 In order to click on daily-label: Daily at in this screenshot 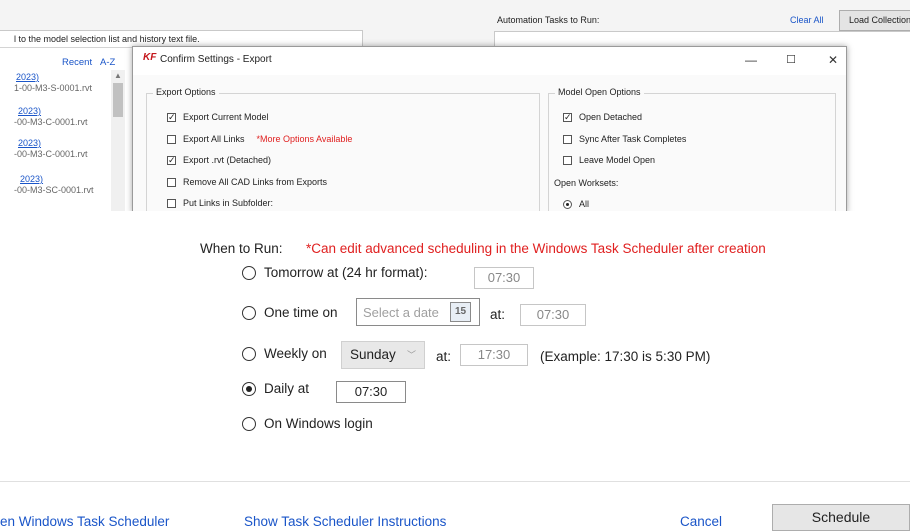, I will do `click(287, 388)`.